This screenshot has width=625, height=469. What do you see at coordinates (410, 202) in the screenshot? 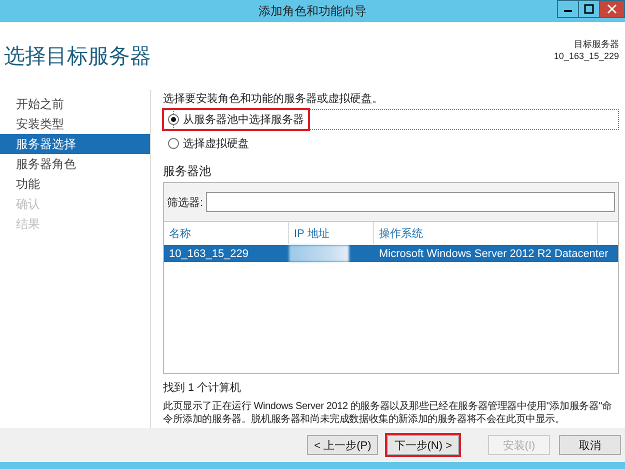
I see `filter-field` at bounding box center [410, 202].